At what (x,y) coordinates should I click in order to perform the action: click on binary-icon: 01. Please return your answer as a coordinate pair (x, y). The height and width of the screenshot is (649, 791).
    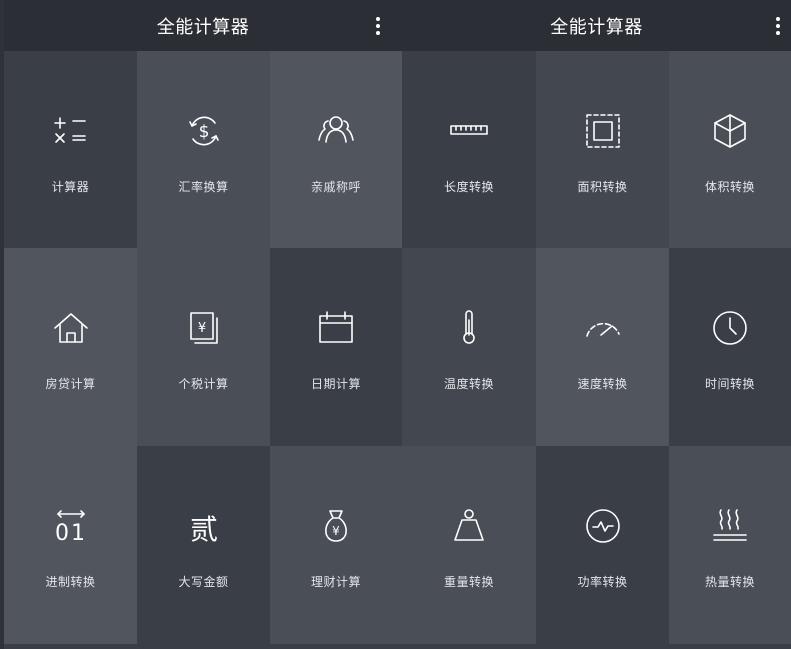
    Looking at the image, I should click on (71, 526).